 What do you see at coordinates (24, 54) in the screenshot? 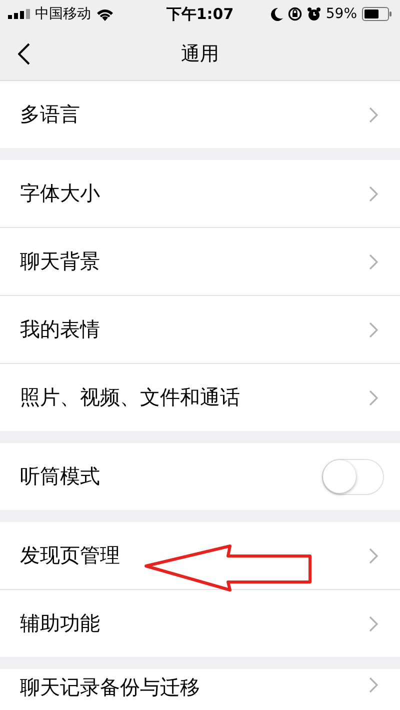
I see `back-icon` at bounding box center [24, 54].